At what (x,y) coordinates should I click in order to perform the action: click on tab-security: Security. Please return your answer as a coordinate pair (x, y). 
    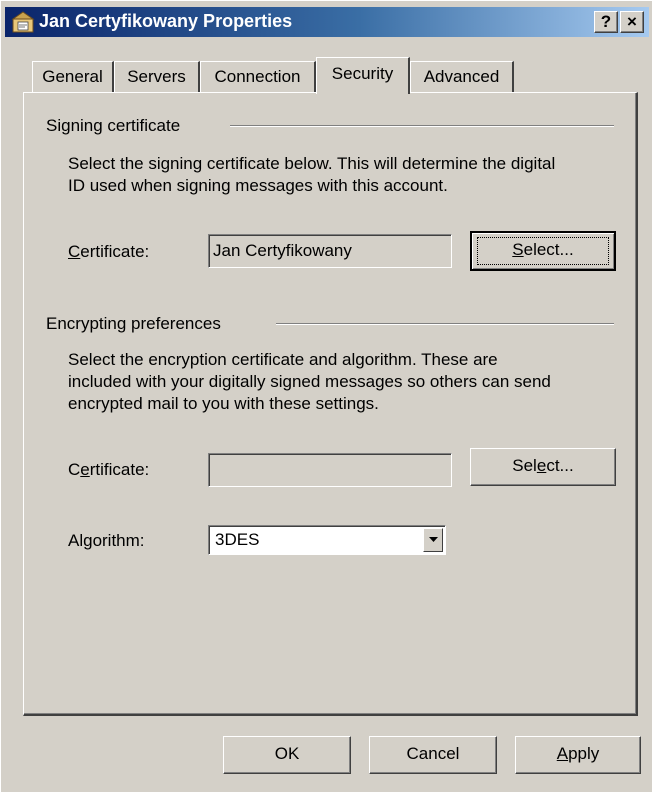
    Looking at the image, I should click on (363, 75).